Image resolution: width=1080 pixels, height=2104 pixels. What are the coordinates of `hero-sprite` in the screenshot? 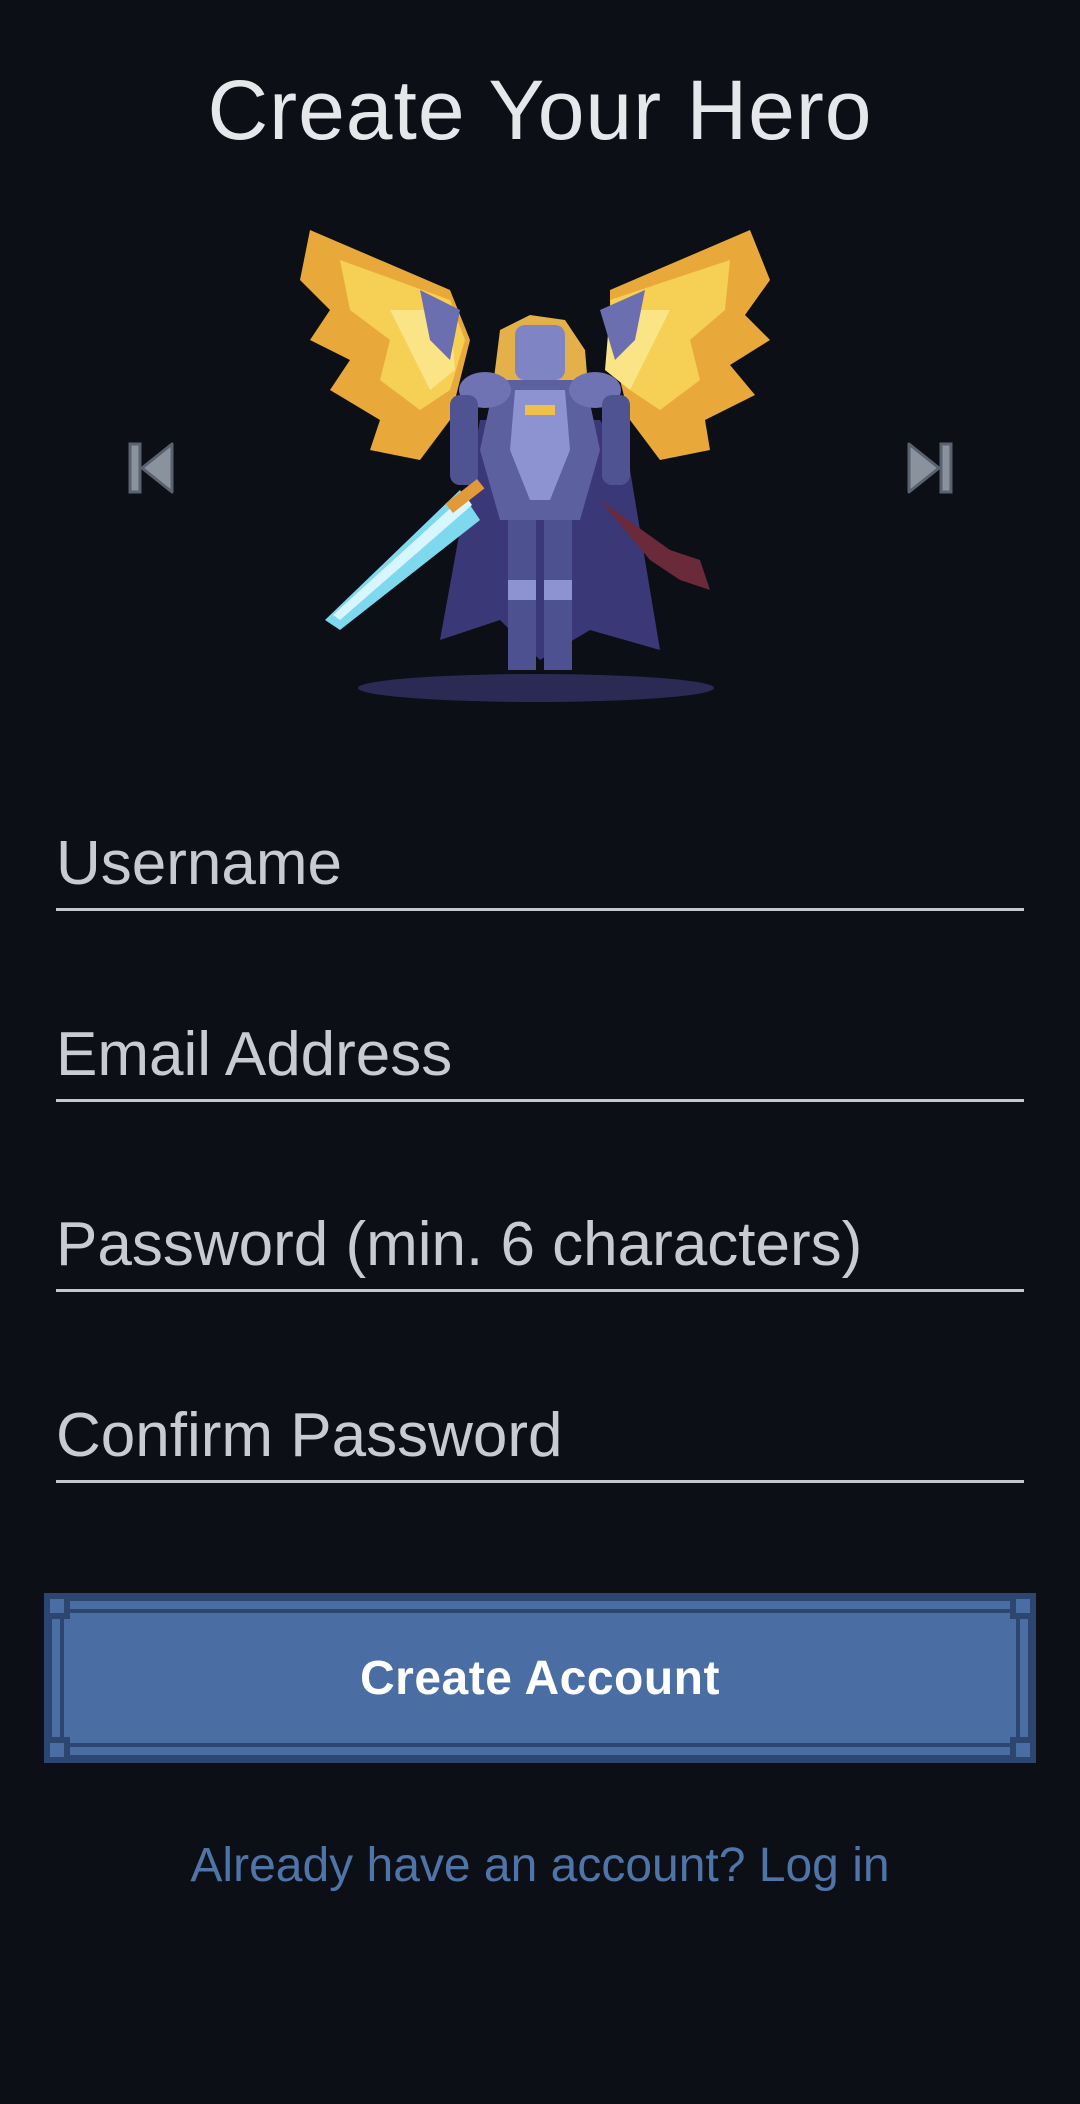 It's located at (540, 465).